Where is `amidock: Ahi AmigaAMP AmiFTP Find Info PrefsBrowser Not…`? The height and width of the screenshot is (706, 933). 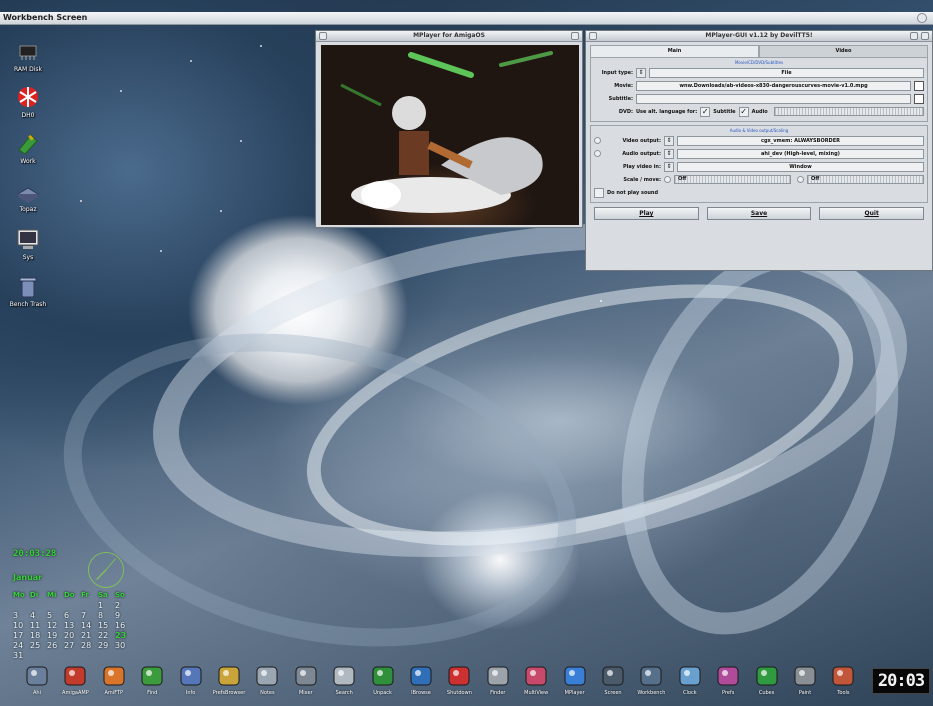 amidock: Ahi AmigaAMP AmiFTP Find Info PrefsBrowser Not… is located at coordinates (466, 683).